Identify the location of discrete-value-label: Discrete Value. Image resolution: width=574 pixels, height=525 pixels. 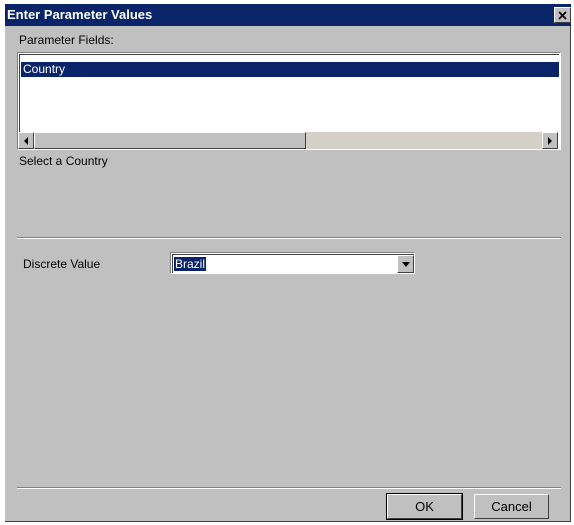
(62, 264).